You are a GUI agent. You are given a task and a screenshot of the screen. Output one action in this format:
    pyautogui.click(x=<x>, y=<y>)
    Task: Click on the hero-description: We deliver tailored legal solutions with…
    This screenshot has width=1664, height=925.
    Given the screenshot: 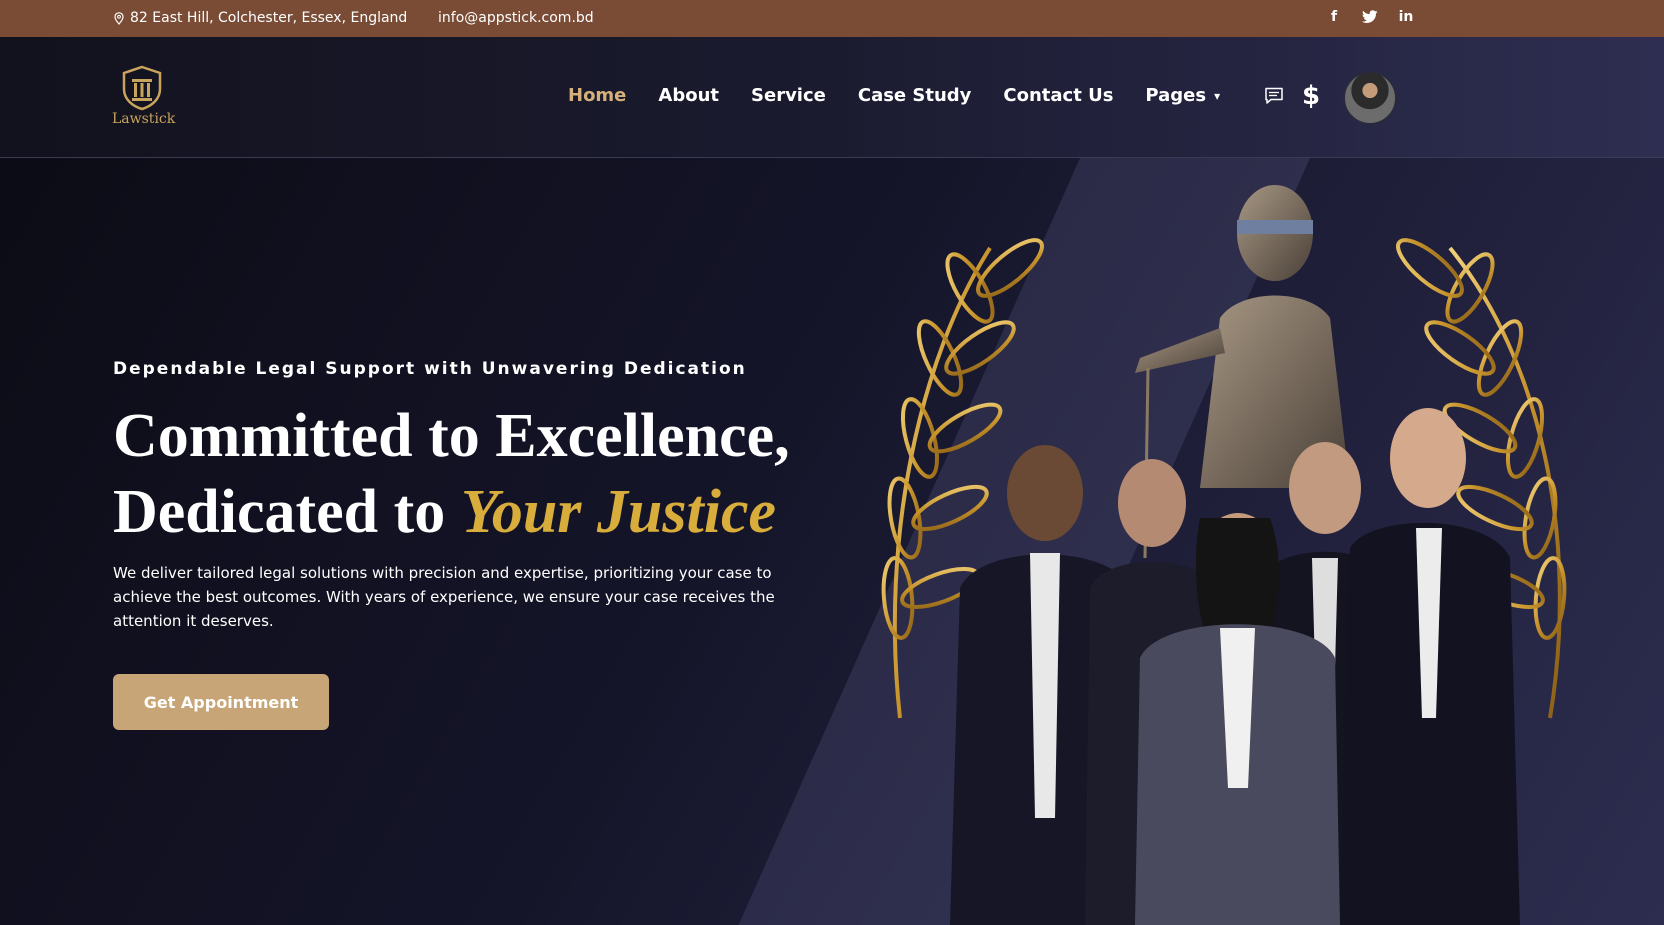 What is the action you would take?
    pyautogui.click(x=444, y=597)
    